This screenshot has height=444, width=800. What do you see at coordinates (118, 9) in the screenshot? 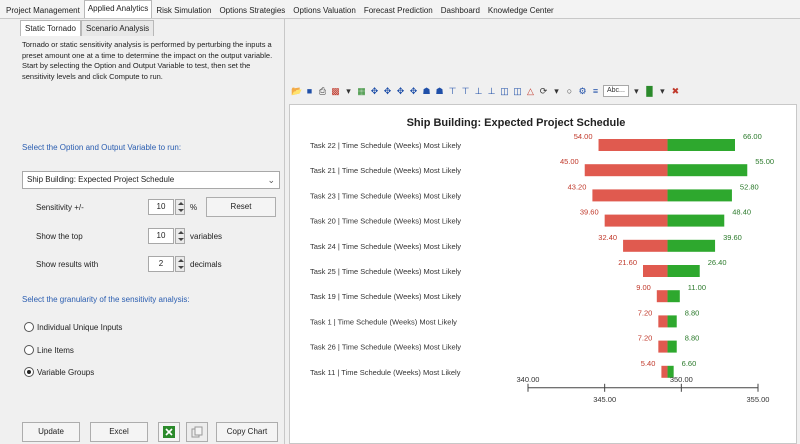
I see `menu-tab: Applied Analytics` at bounding box center [118, 9].